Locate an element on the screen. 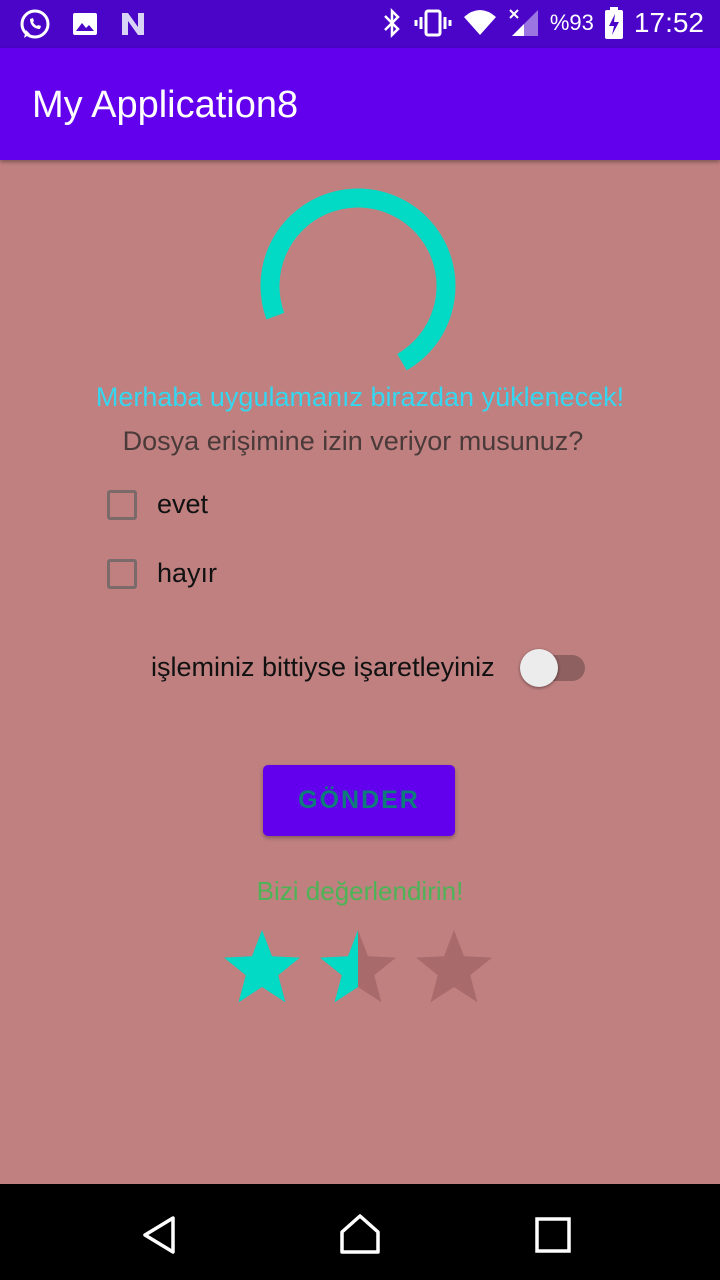 The width and height of the screenshot is (720, 1280). notification-icons is located at coordinates (83, 24).